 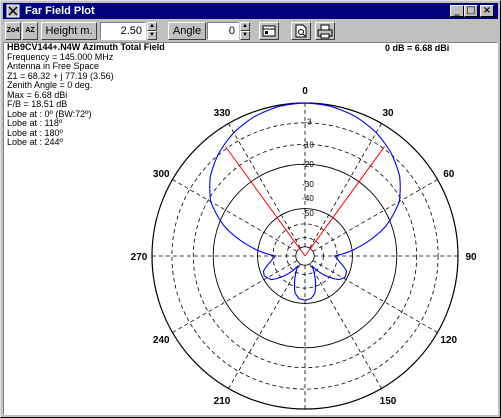 What do you see at coordinates (308, 198) in the screenshot?
I see `radial-label: -40` at bounding box center [308, 198].